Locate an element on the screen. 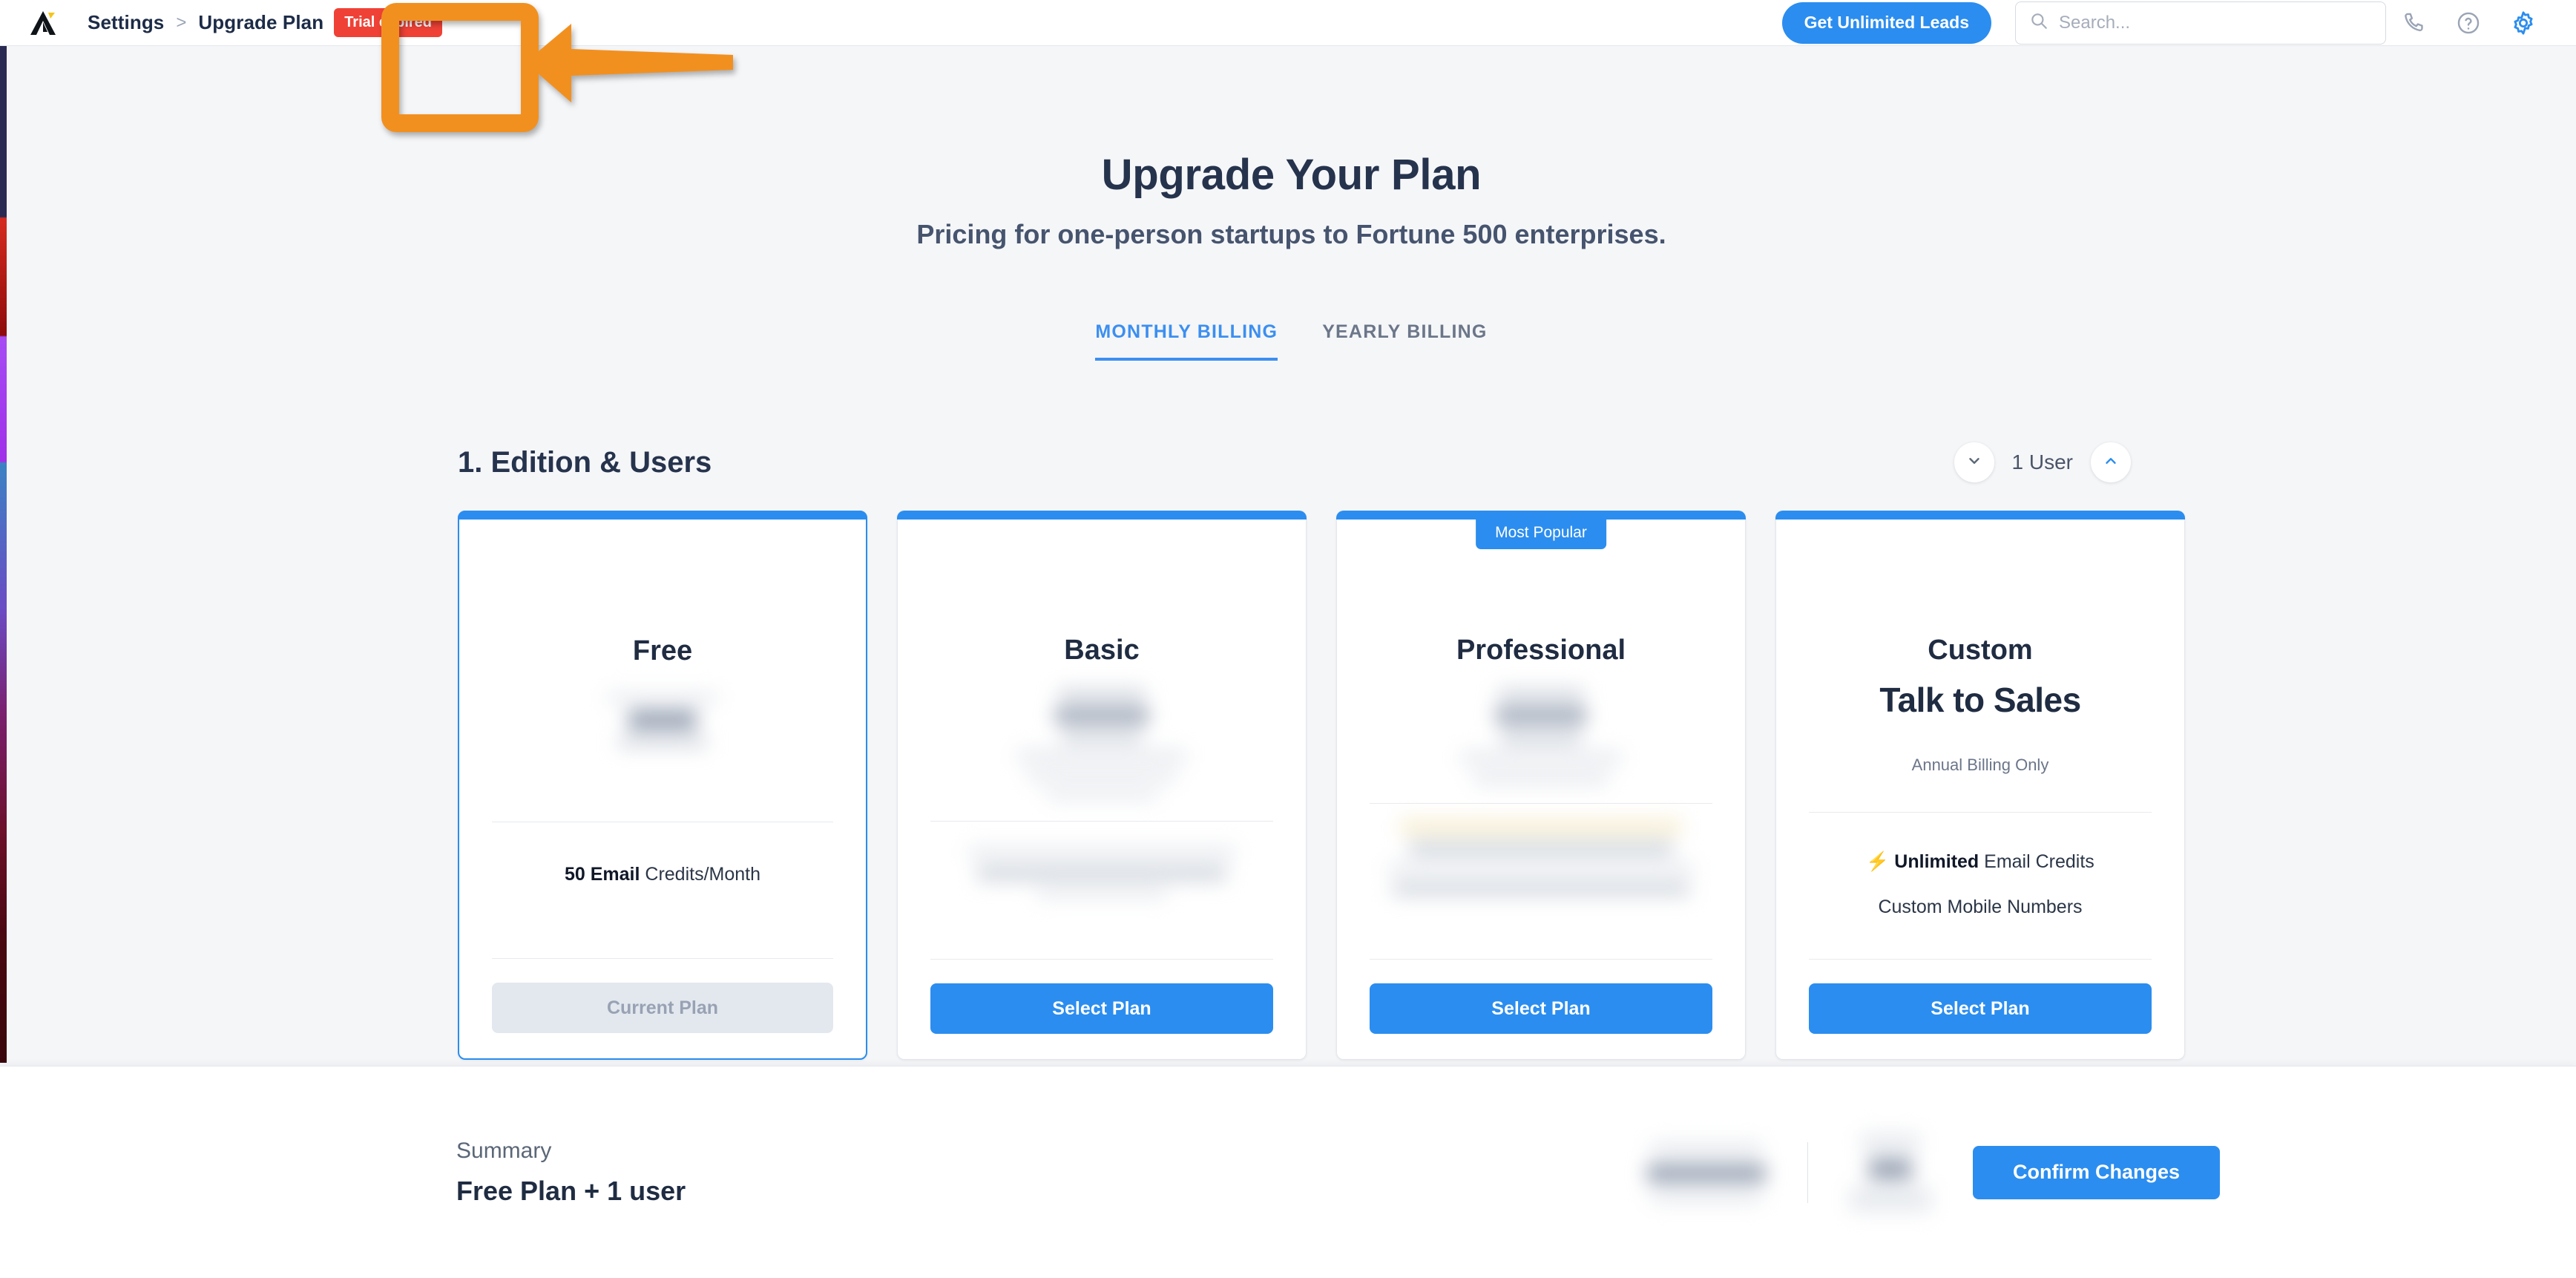  plan-feature: ⚡ Unlimited Email Credits is located at coordinates (1980, 861).